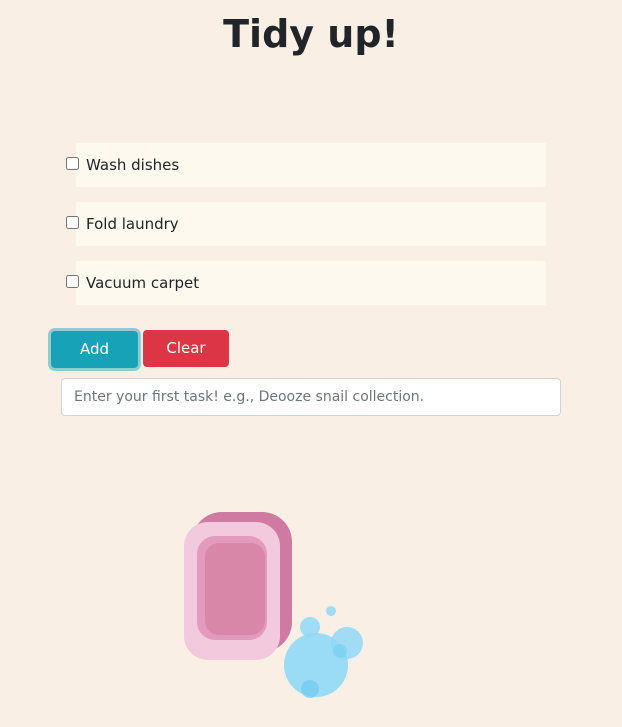 The width and height of the screenshot is (622, 727). What do you see at coordinates (303, 224) in the screenshot?
I see `task-item: Fold laundry` at bounding box center [303, 224].